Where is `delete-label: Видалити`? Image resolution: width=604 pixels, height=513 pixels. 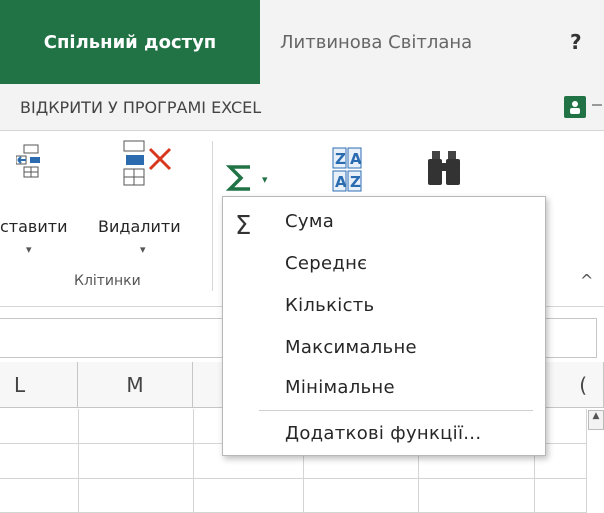
delete-label: Видалити is located at coordinates (139, 226).